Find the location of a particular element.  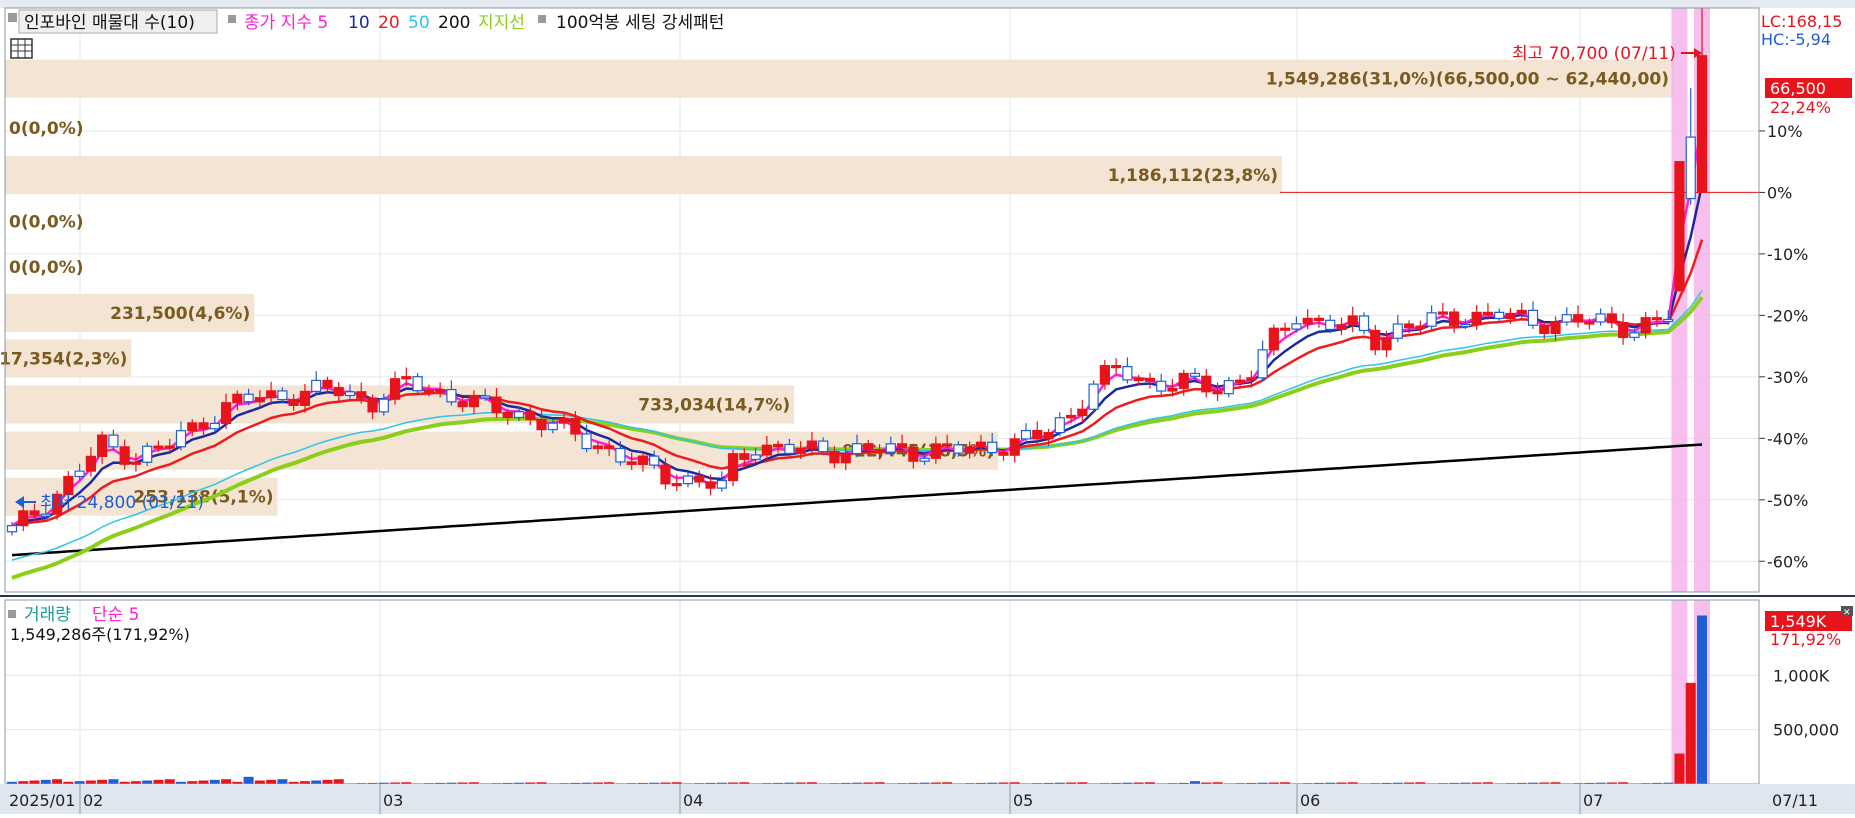

support-label: 지지선 is located at coordinates (501, 23).